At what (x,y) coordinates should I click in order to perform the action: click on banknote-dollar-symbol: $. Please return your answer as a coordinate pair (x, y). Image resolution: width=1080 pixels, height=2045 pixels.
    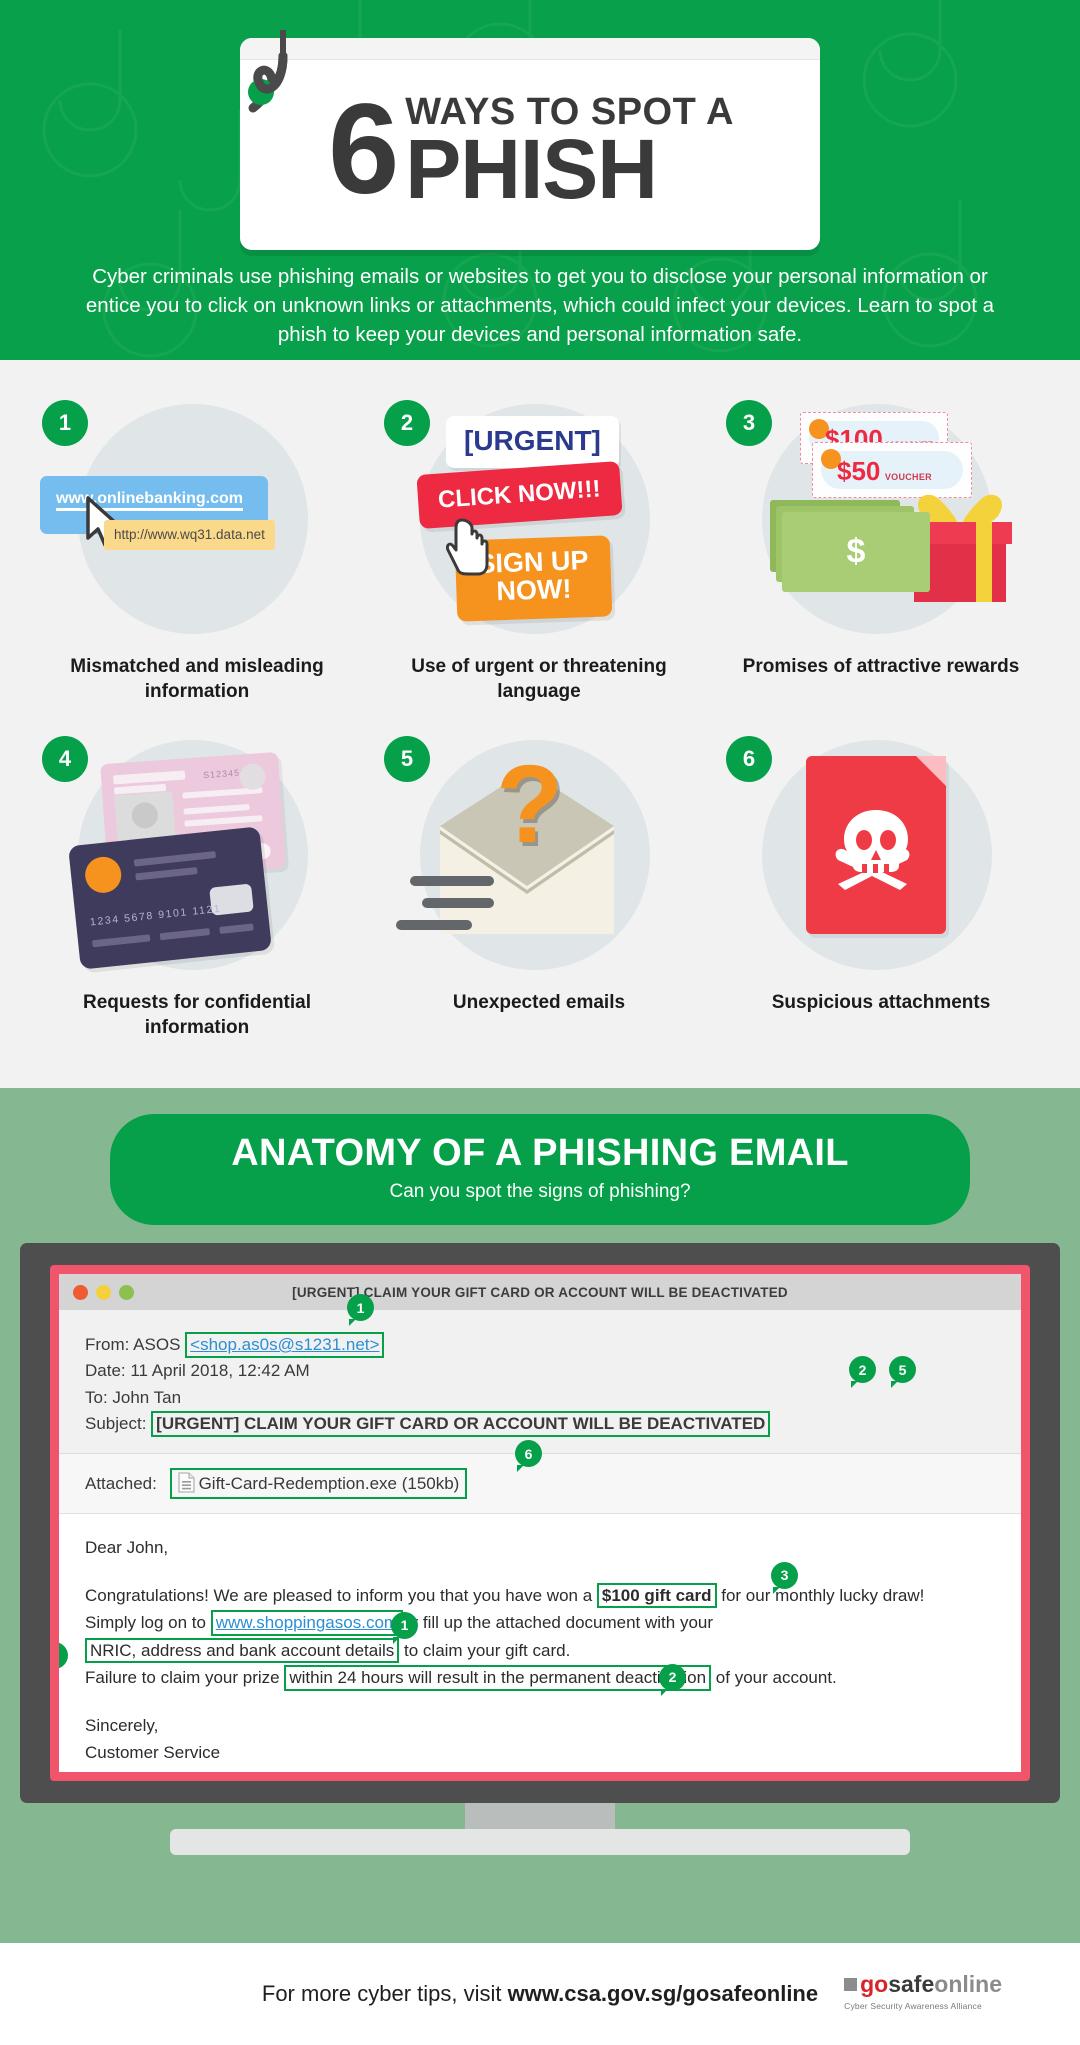
    Looking at the image, I should click on (856, 551).